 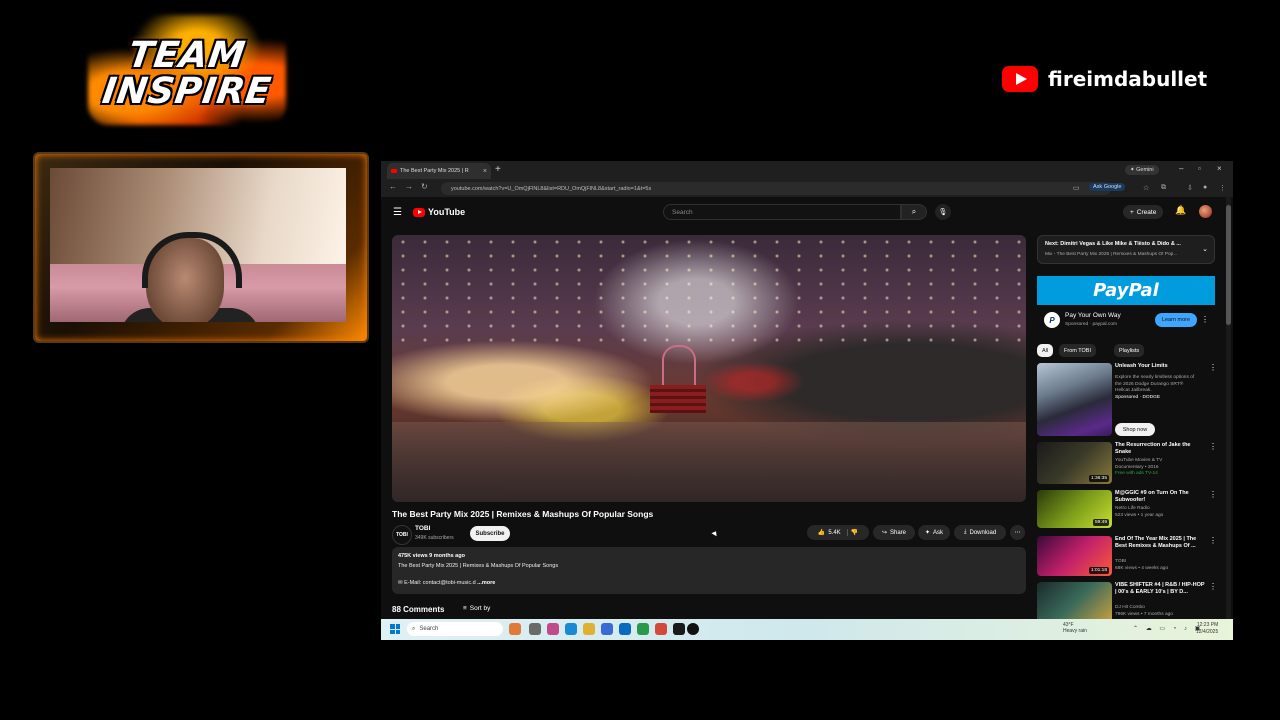 I want to click on view-count-date: 475K views 9 months ago, so click(x=431, y=556).